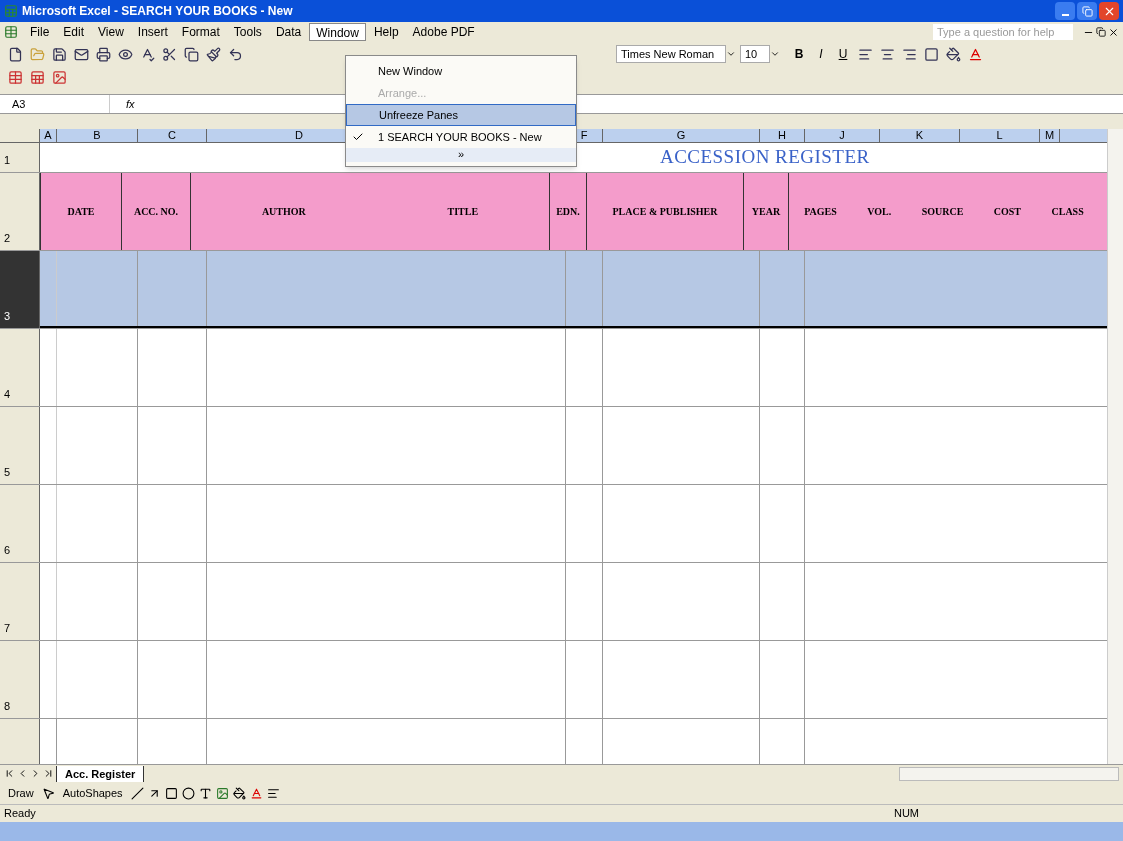 The width and height of the screenshot is (1123, 841). Describe the element at coordinates (137, 793) in the screenshot. I see `line-icon` at that location.